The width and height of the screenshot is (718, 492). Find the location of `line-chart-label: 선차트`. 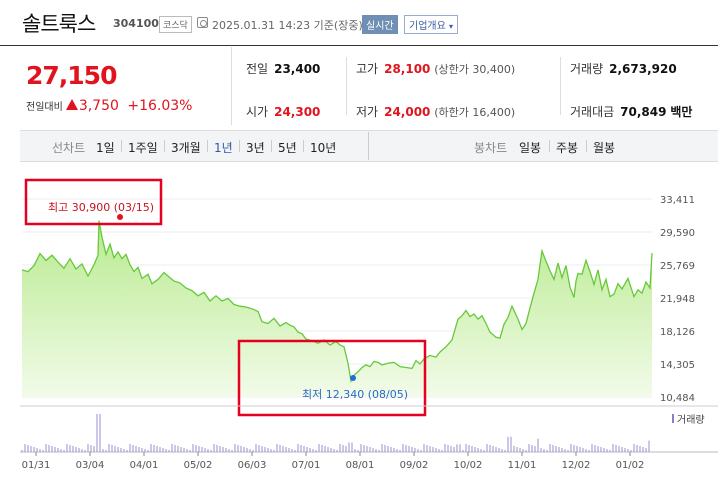

line-chart-label: 선차트 is located at coordinates (69, 148).